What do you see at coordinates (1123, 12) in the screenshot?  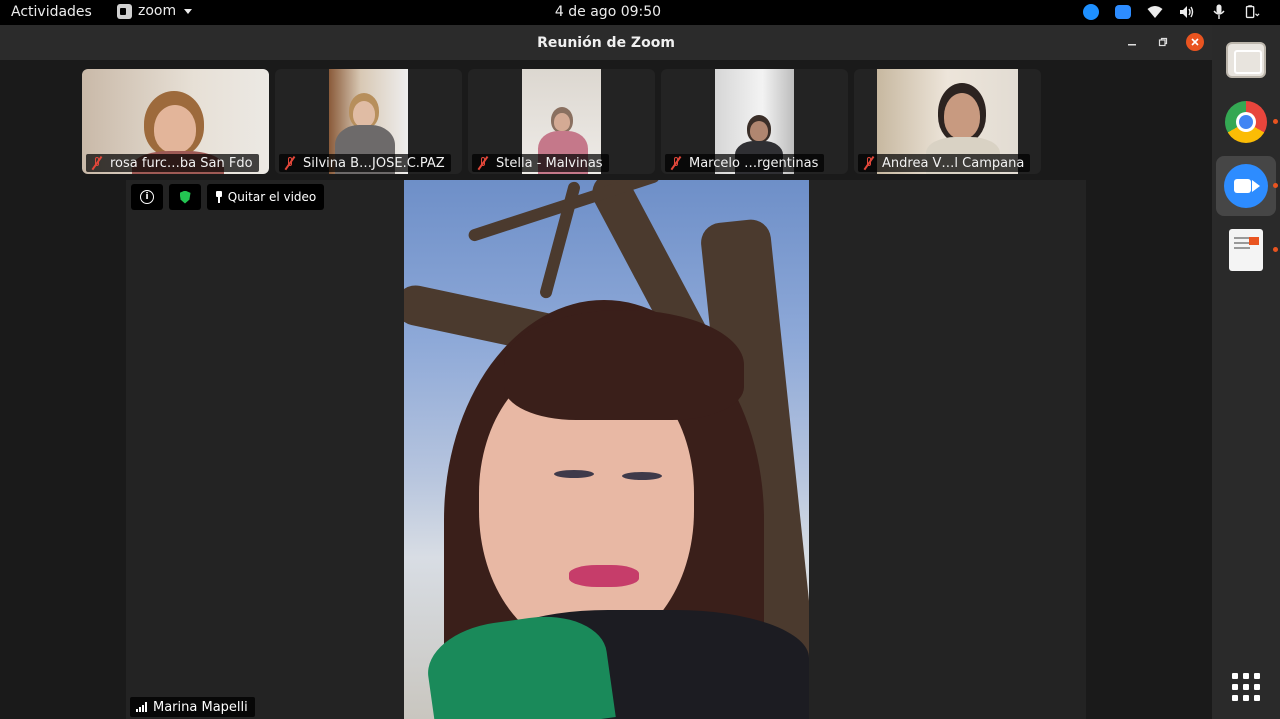 I see `zoom-tray-icon` at bounding box center [1123, 12].